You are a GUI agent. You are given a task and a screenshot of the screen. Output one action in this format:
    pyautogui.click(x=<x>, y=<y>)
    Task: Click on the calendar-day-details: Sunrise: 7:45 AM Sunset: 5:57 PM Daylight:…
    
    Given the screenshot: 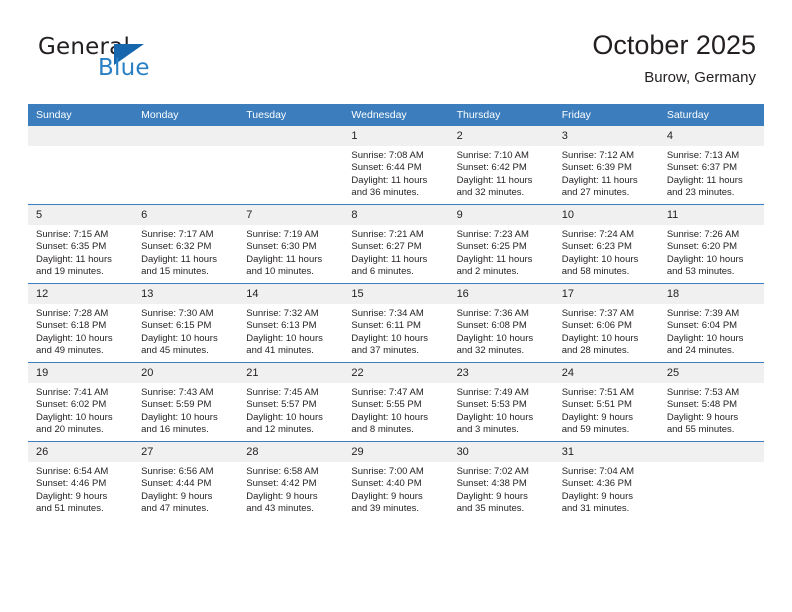 What is the action you would take?
    pyautogui.click(x=290, y=410)
    